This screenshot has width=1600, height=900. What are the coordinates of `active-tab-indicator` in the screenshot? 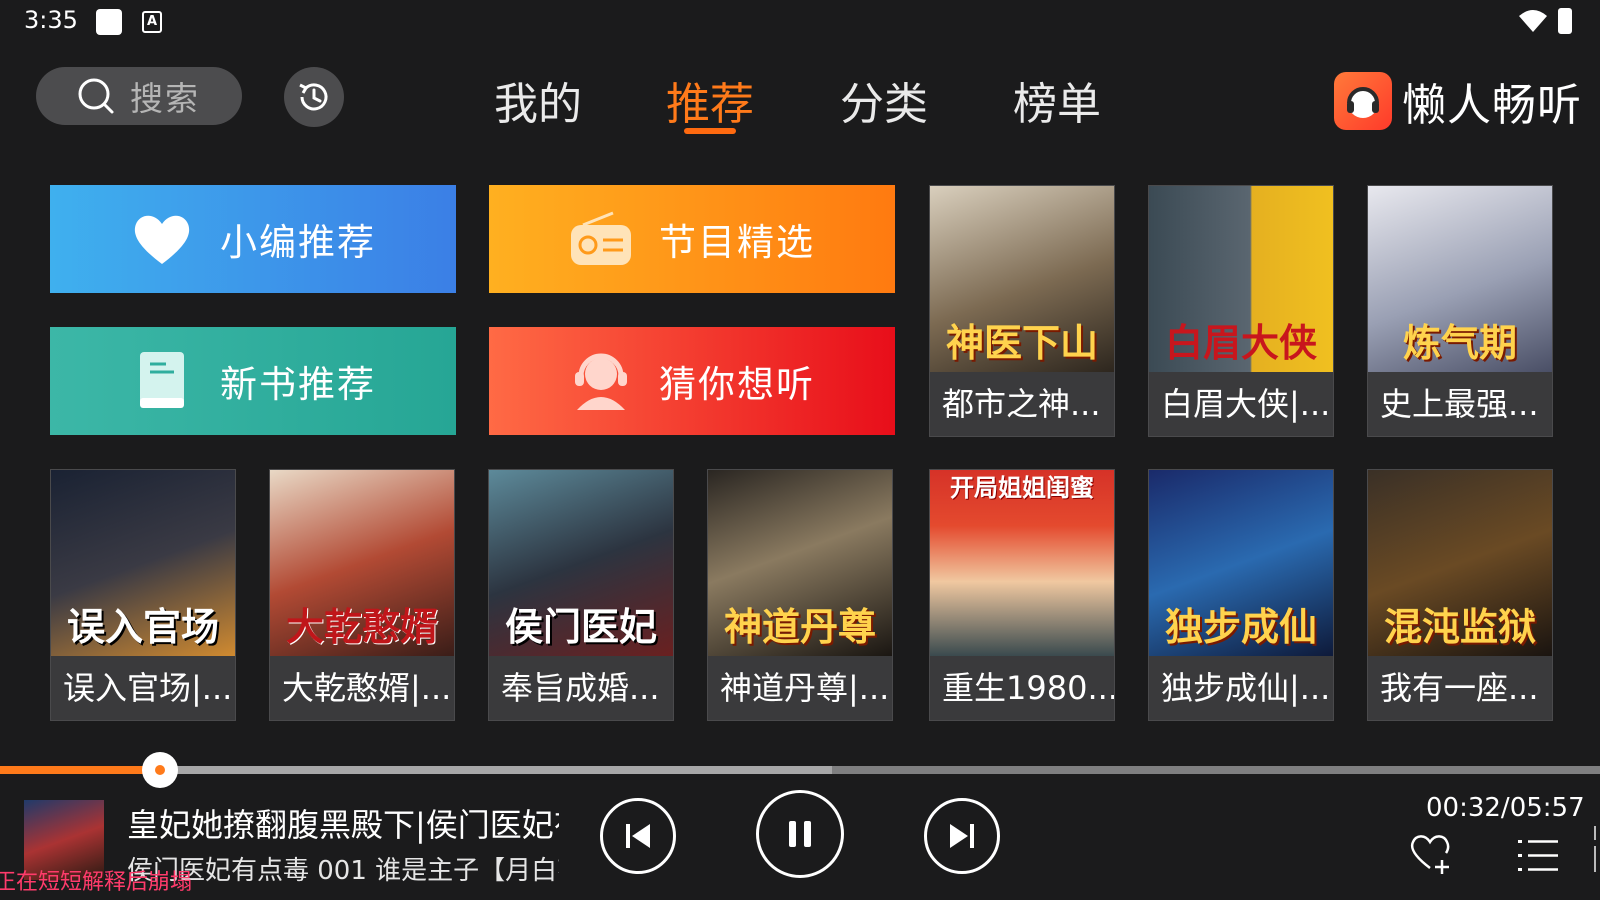 It's located at (710, 131).